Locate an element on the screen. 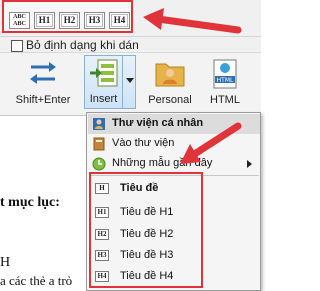 The image size is (320, 291). swap-arrows-icon is located at coordinates (43, 73).